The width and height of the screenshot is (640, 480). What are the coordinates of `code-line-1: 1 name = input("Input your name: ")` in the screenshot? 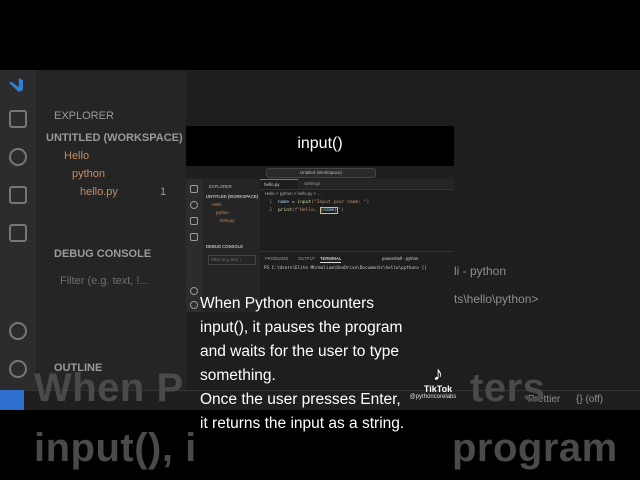 It's located at (315, 202).